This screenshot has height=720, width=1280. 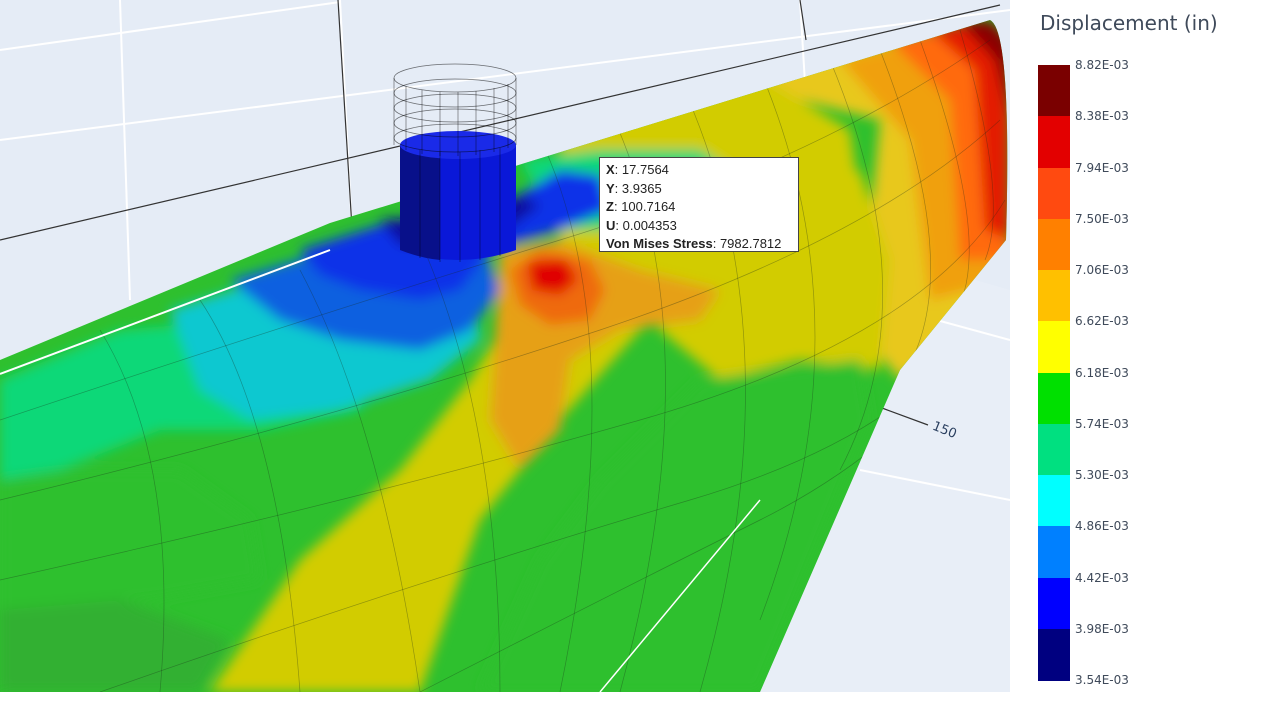 What do you see at coordinates (1129, 23) in the screenshot?
I see `colorbar-title: Displacement (in)` at bounding box center [1129, 23].